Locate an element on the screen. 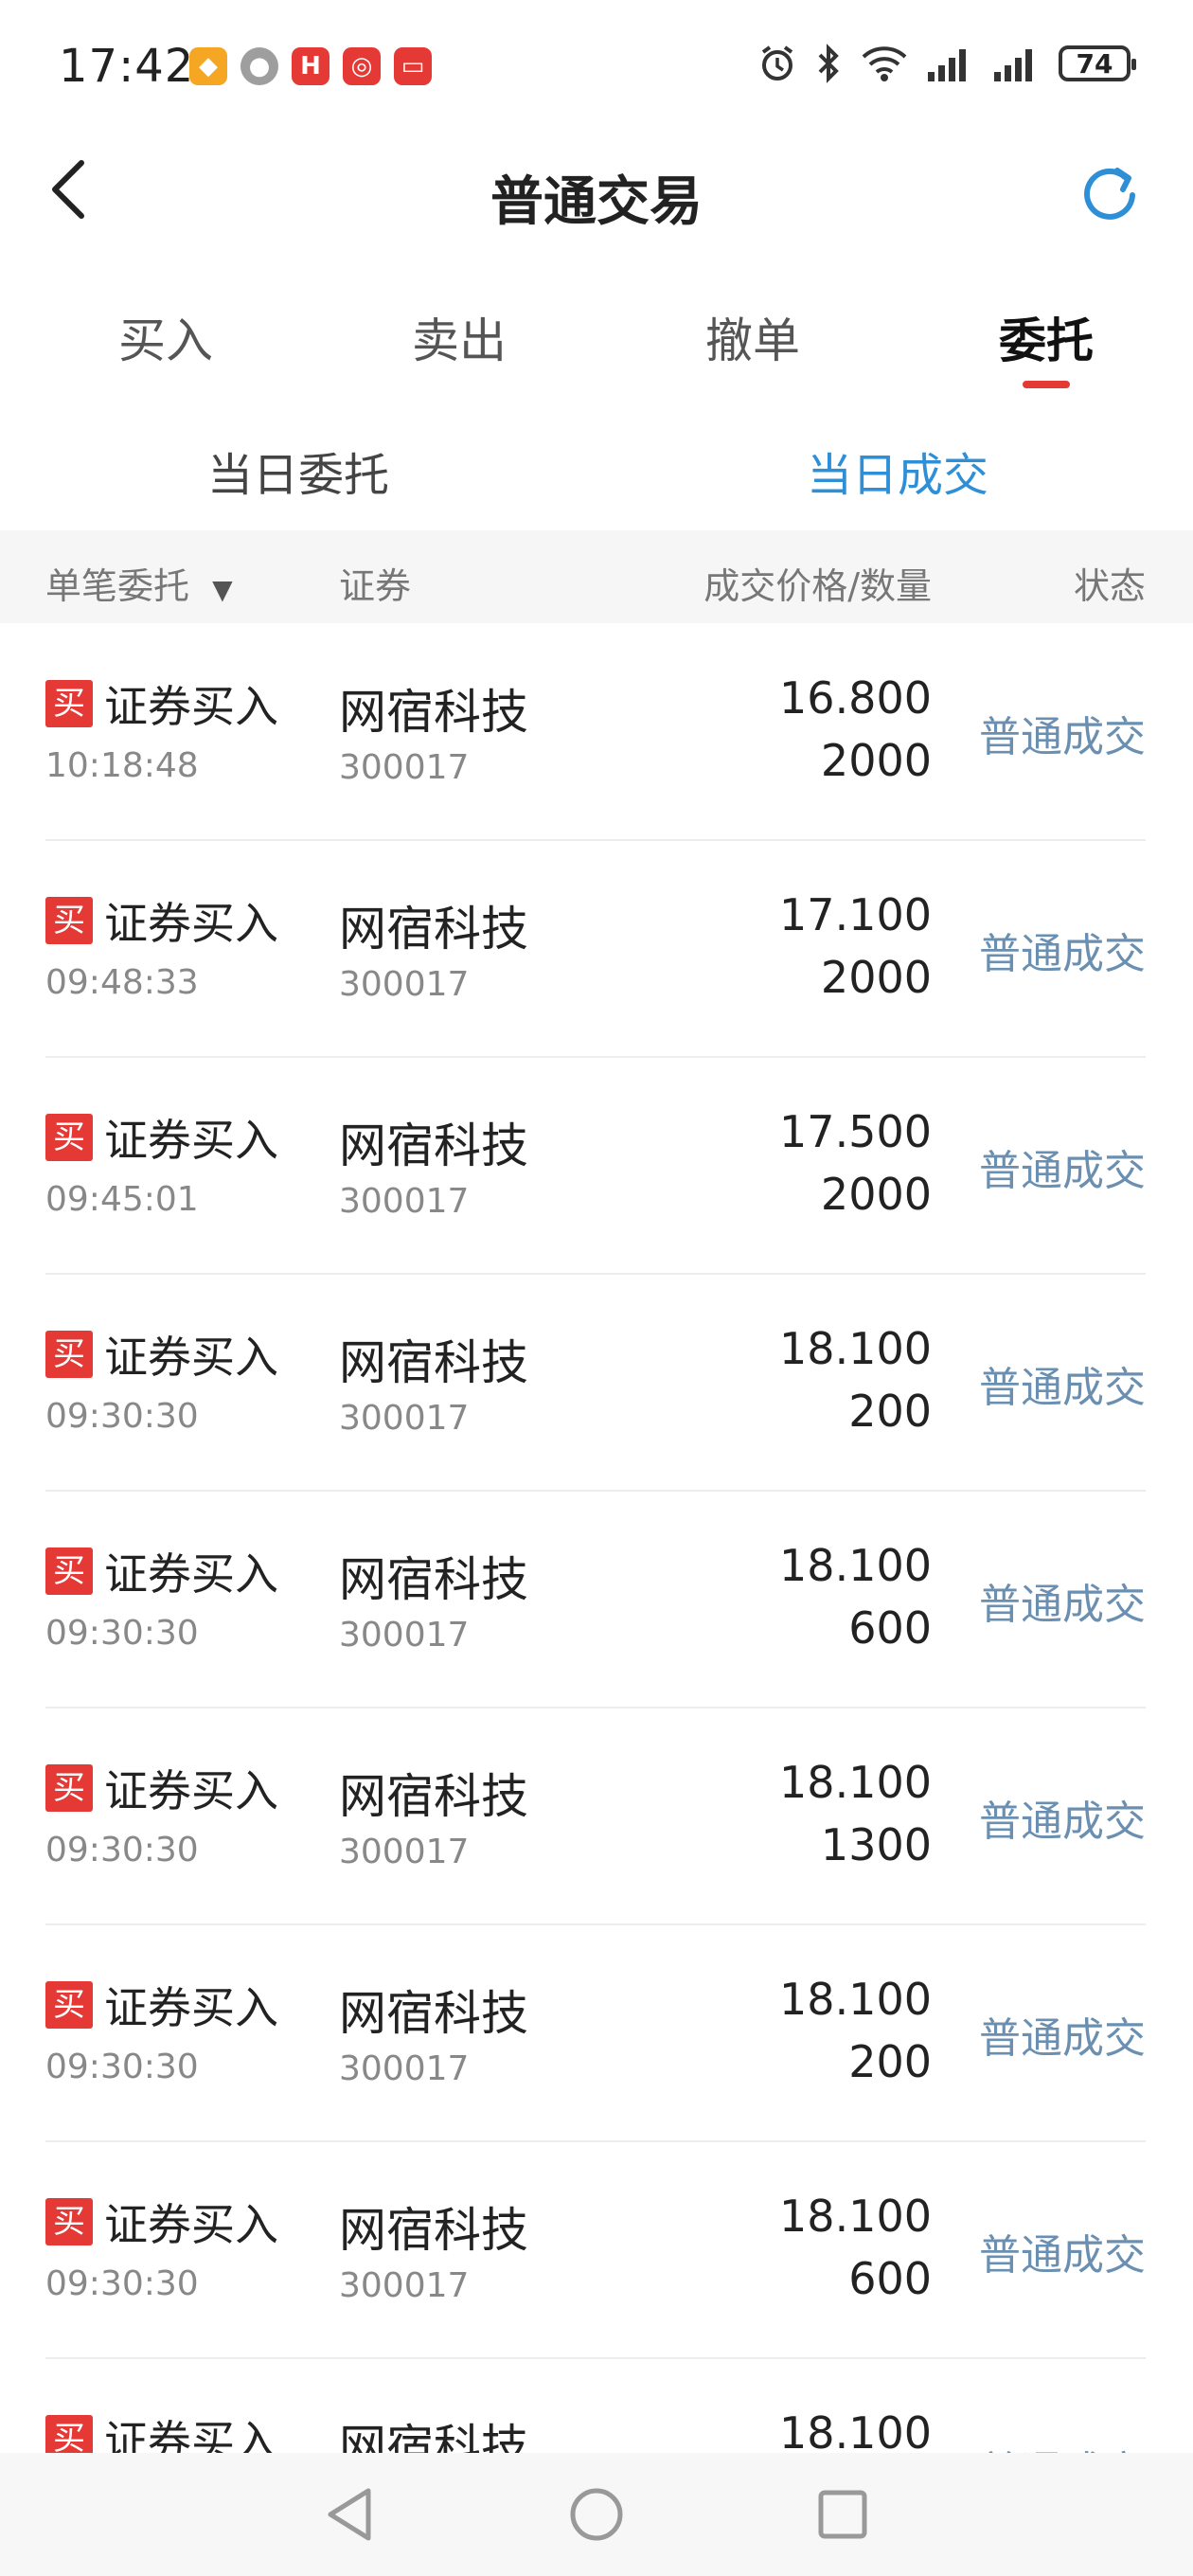  tab-today-trades-label: 当日成交 is located at coordinates (897, 475).